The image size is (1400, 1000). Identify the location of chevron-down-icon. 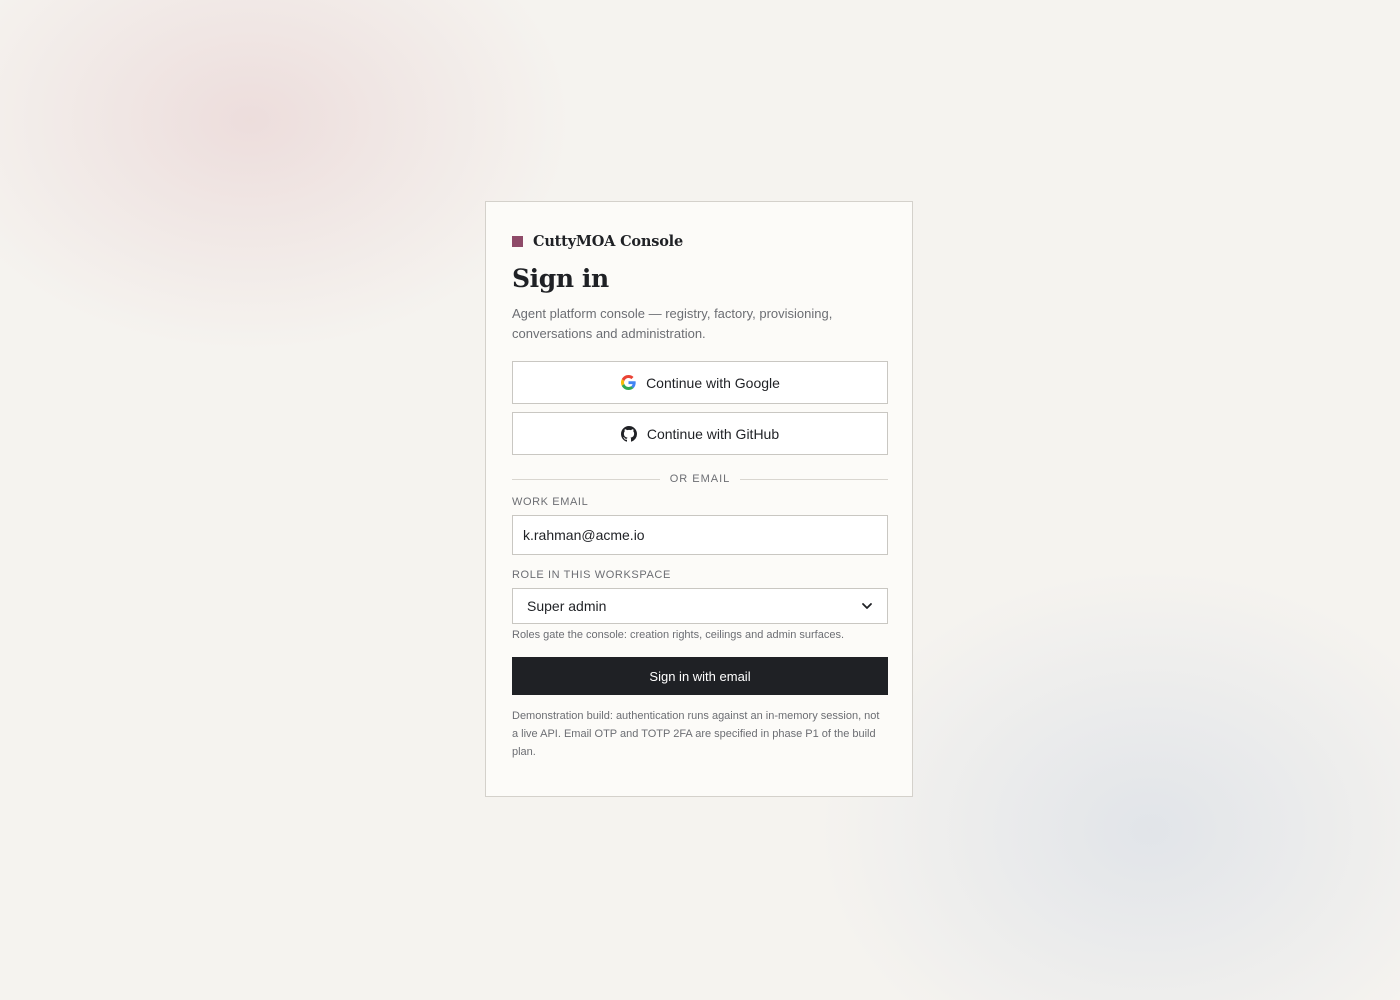
(867, 606).